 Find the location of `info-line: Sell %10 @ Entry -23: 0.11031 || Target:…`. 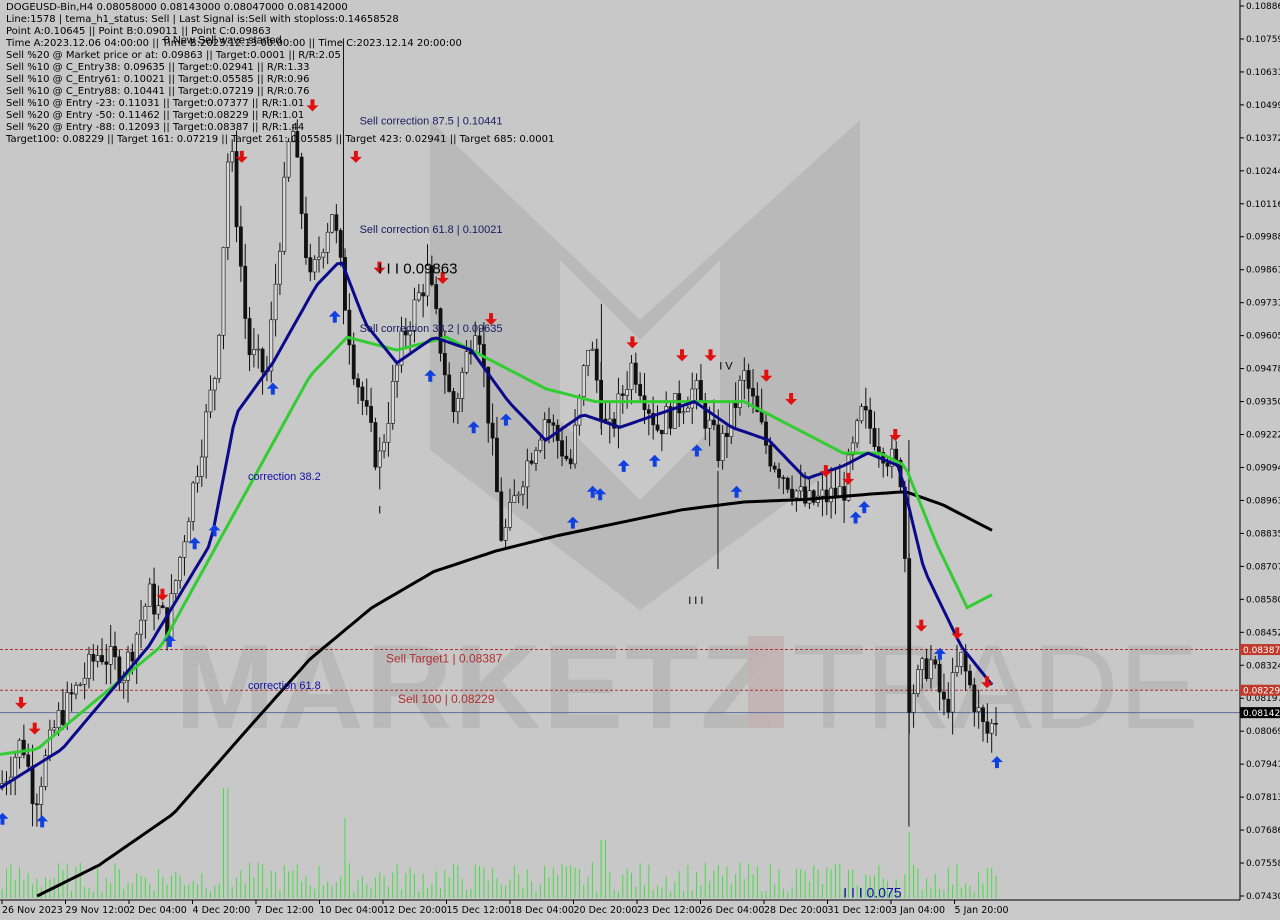

info-line: Sell %10 @ Entry -23: 0.11031 || Target:… is located at coordinates (155, 103).